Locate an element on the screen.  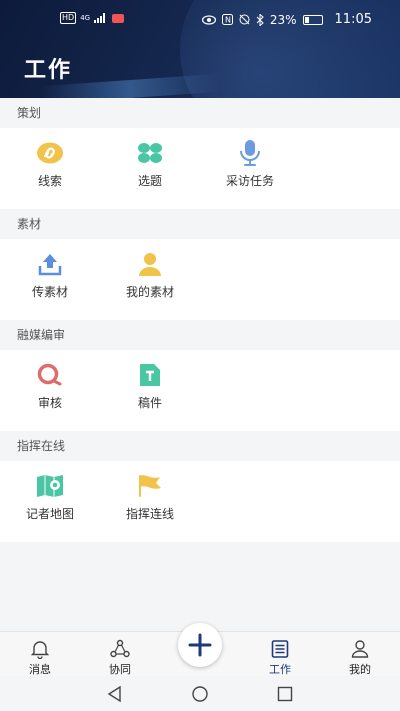
item-command-link: 指挥连线 is located at coordinates (150, 501).